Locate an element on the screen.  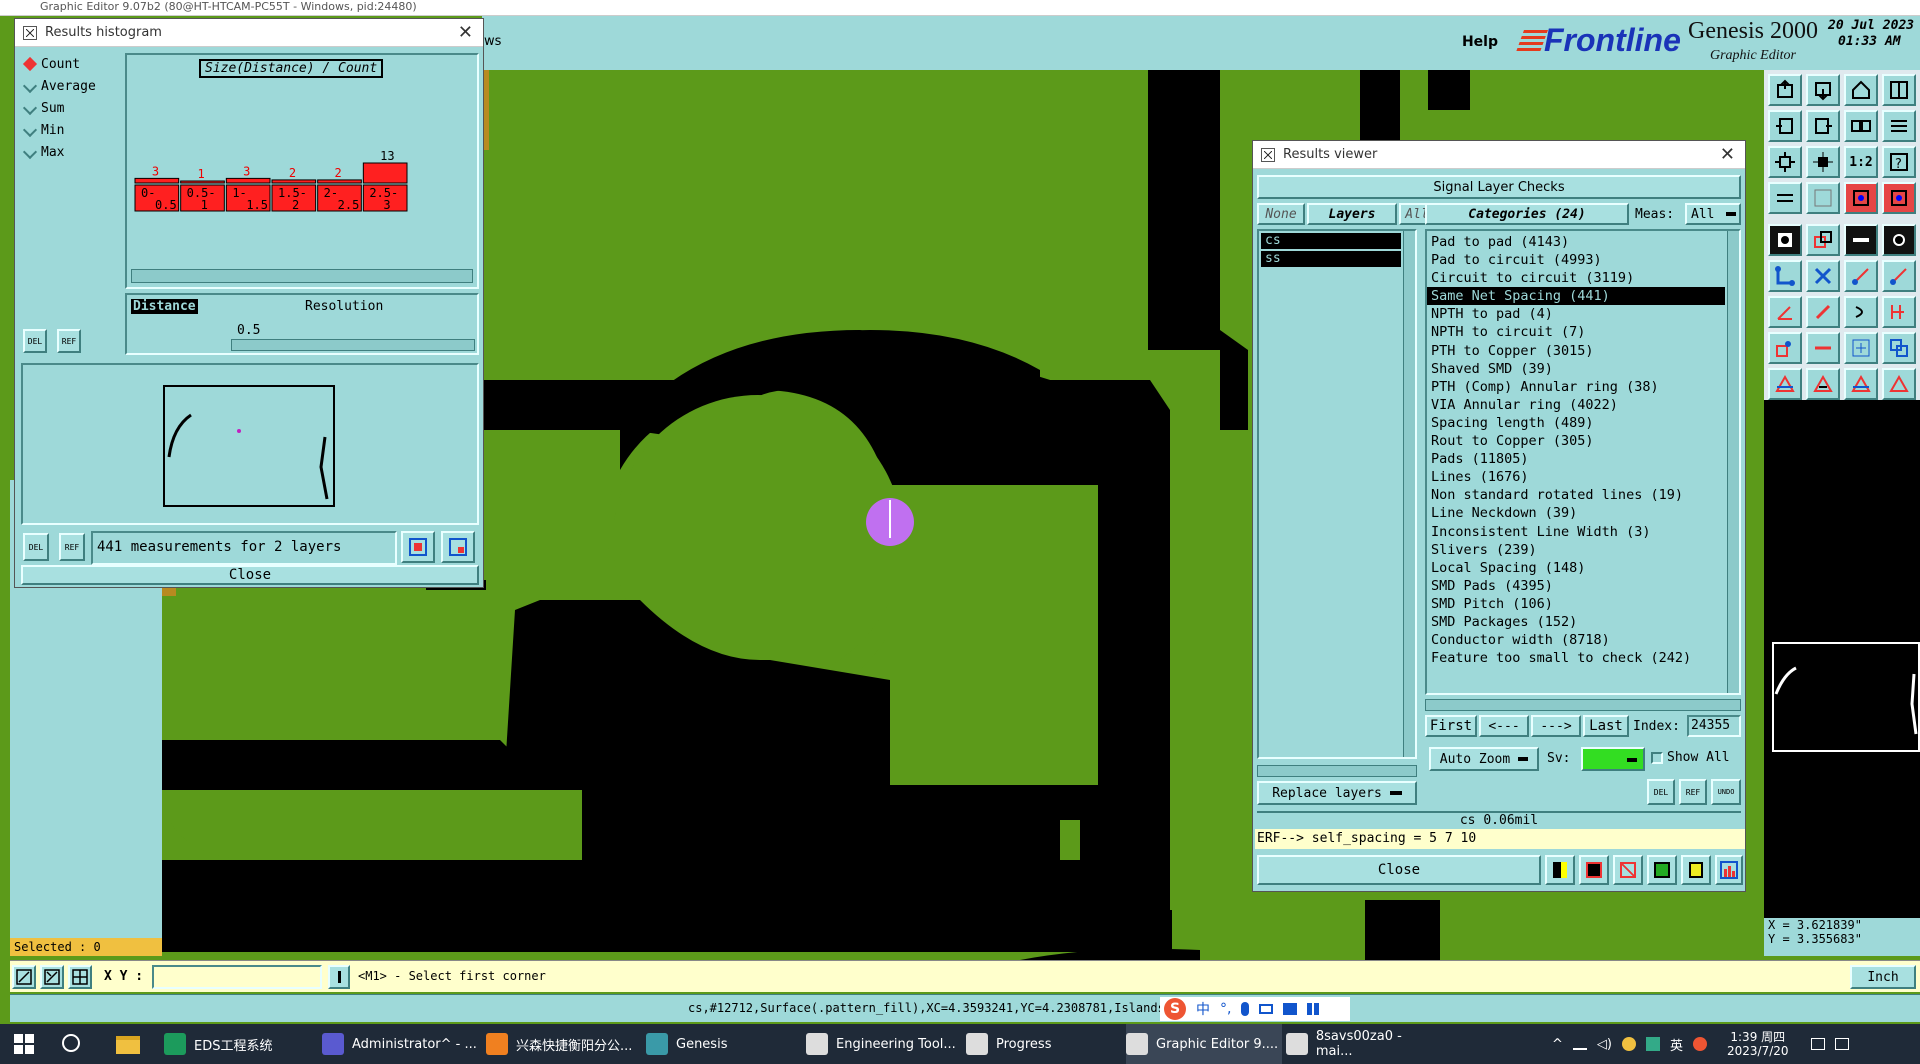
rv-close-button: Close is located at coordinates (1399, 870).